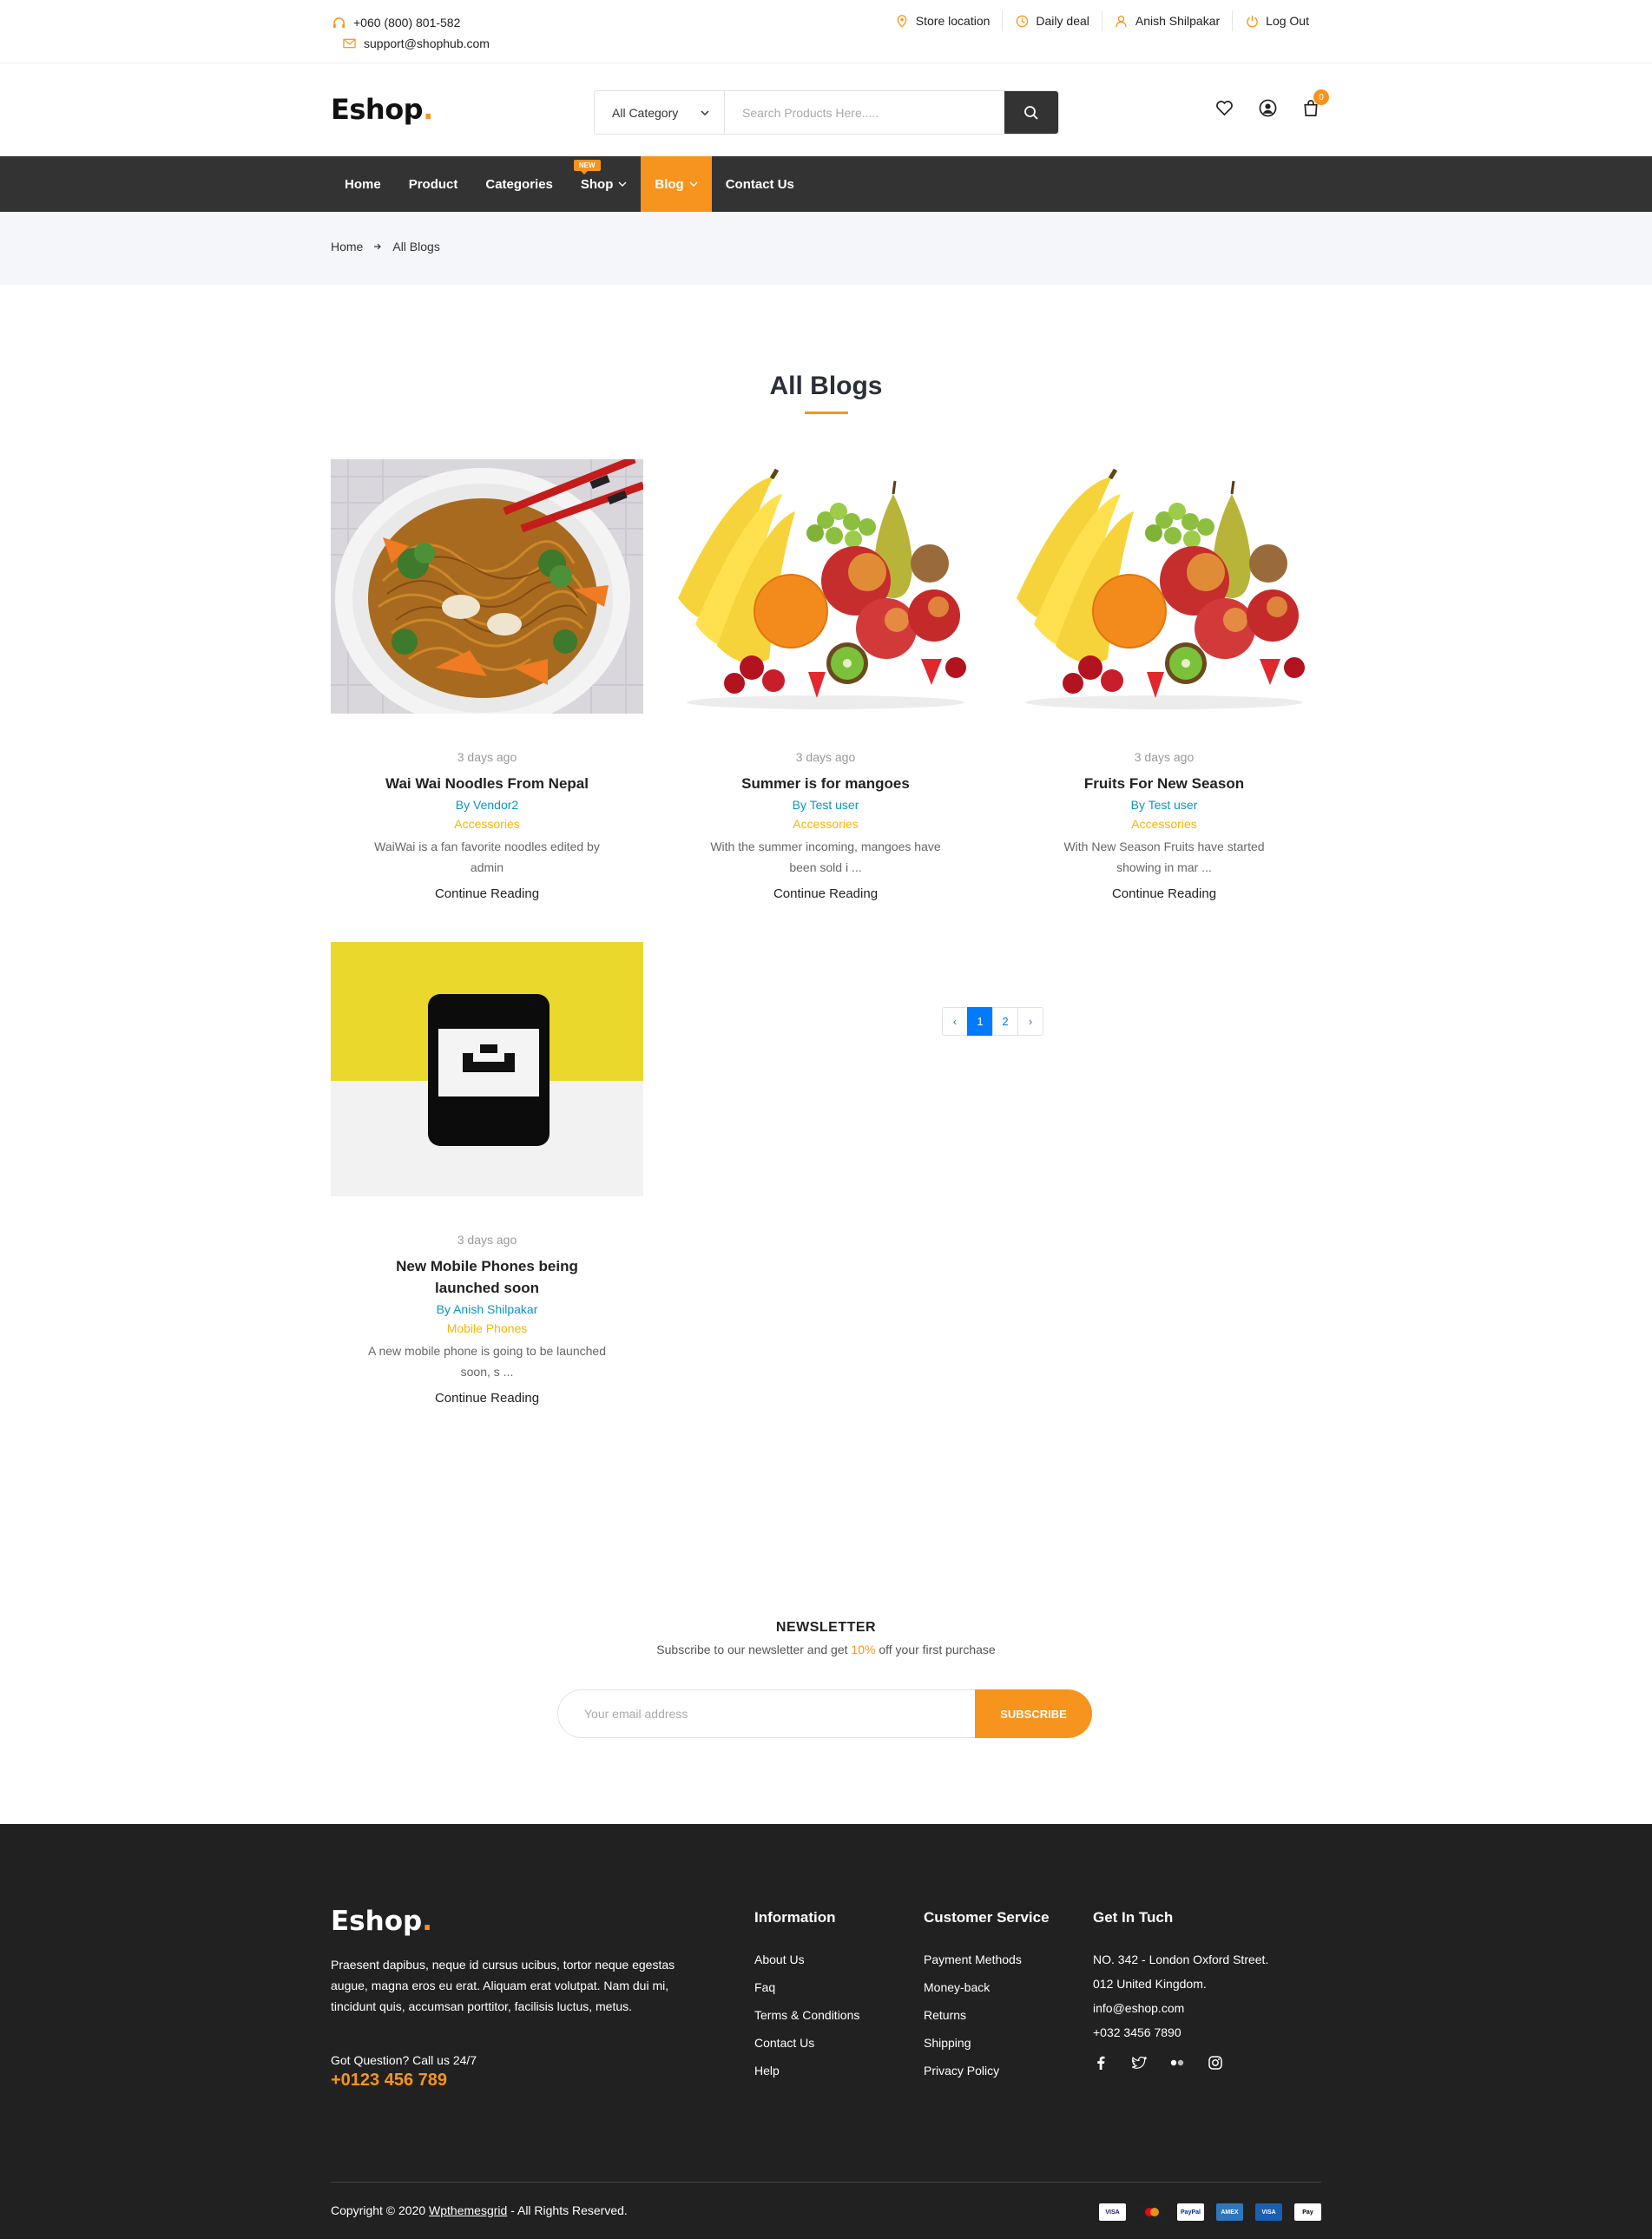  I want to click on post-title: New Mobile Phones being launched soon, so click(487, 1277).